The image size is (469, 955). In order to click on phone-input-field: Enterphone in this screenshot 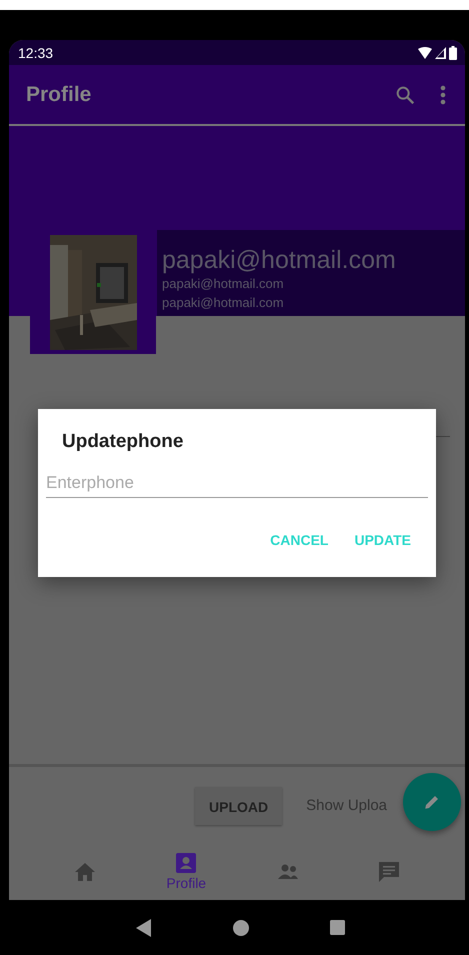, I will do `click(237, 483)`.